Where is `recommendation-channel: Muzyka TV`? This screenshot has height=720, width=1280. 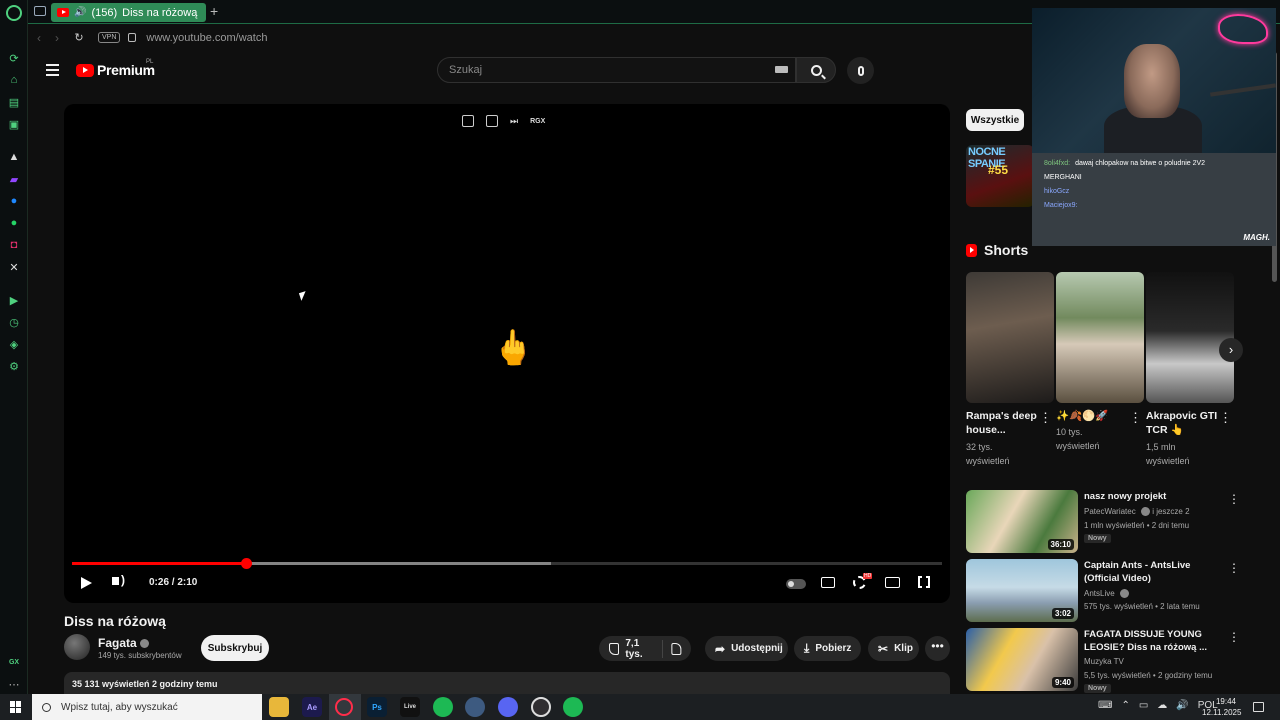
recommendation-channel: Muzyka TV is located at coordinates (1104, 661).